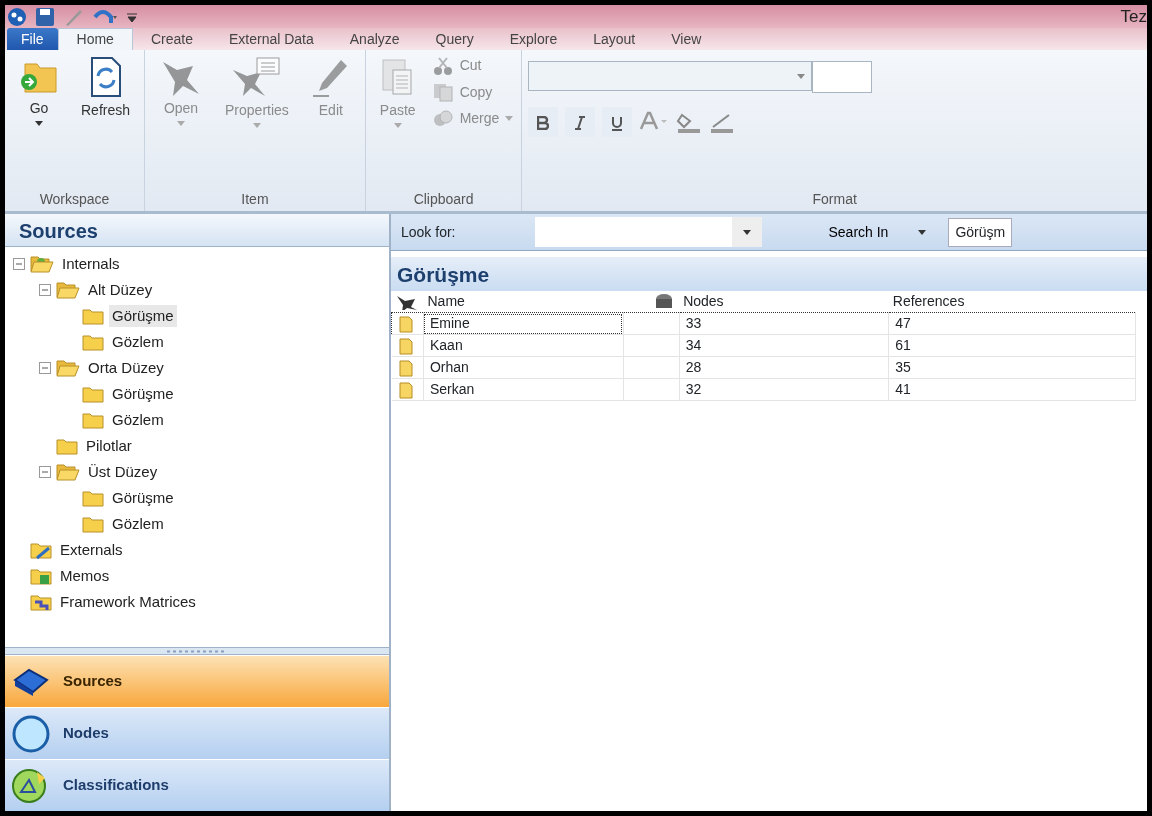 Image resolution: width=1152 pixels, height=816 pixels. What do you see at coordinates (769, 274) in the screenshot?
I see `list-title: Görüşme` at bounding box center [769, 274].